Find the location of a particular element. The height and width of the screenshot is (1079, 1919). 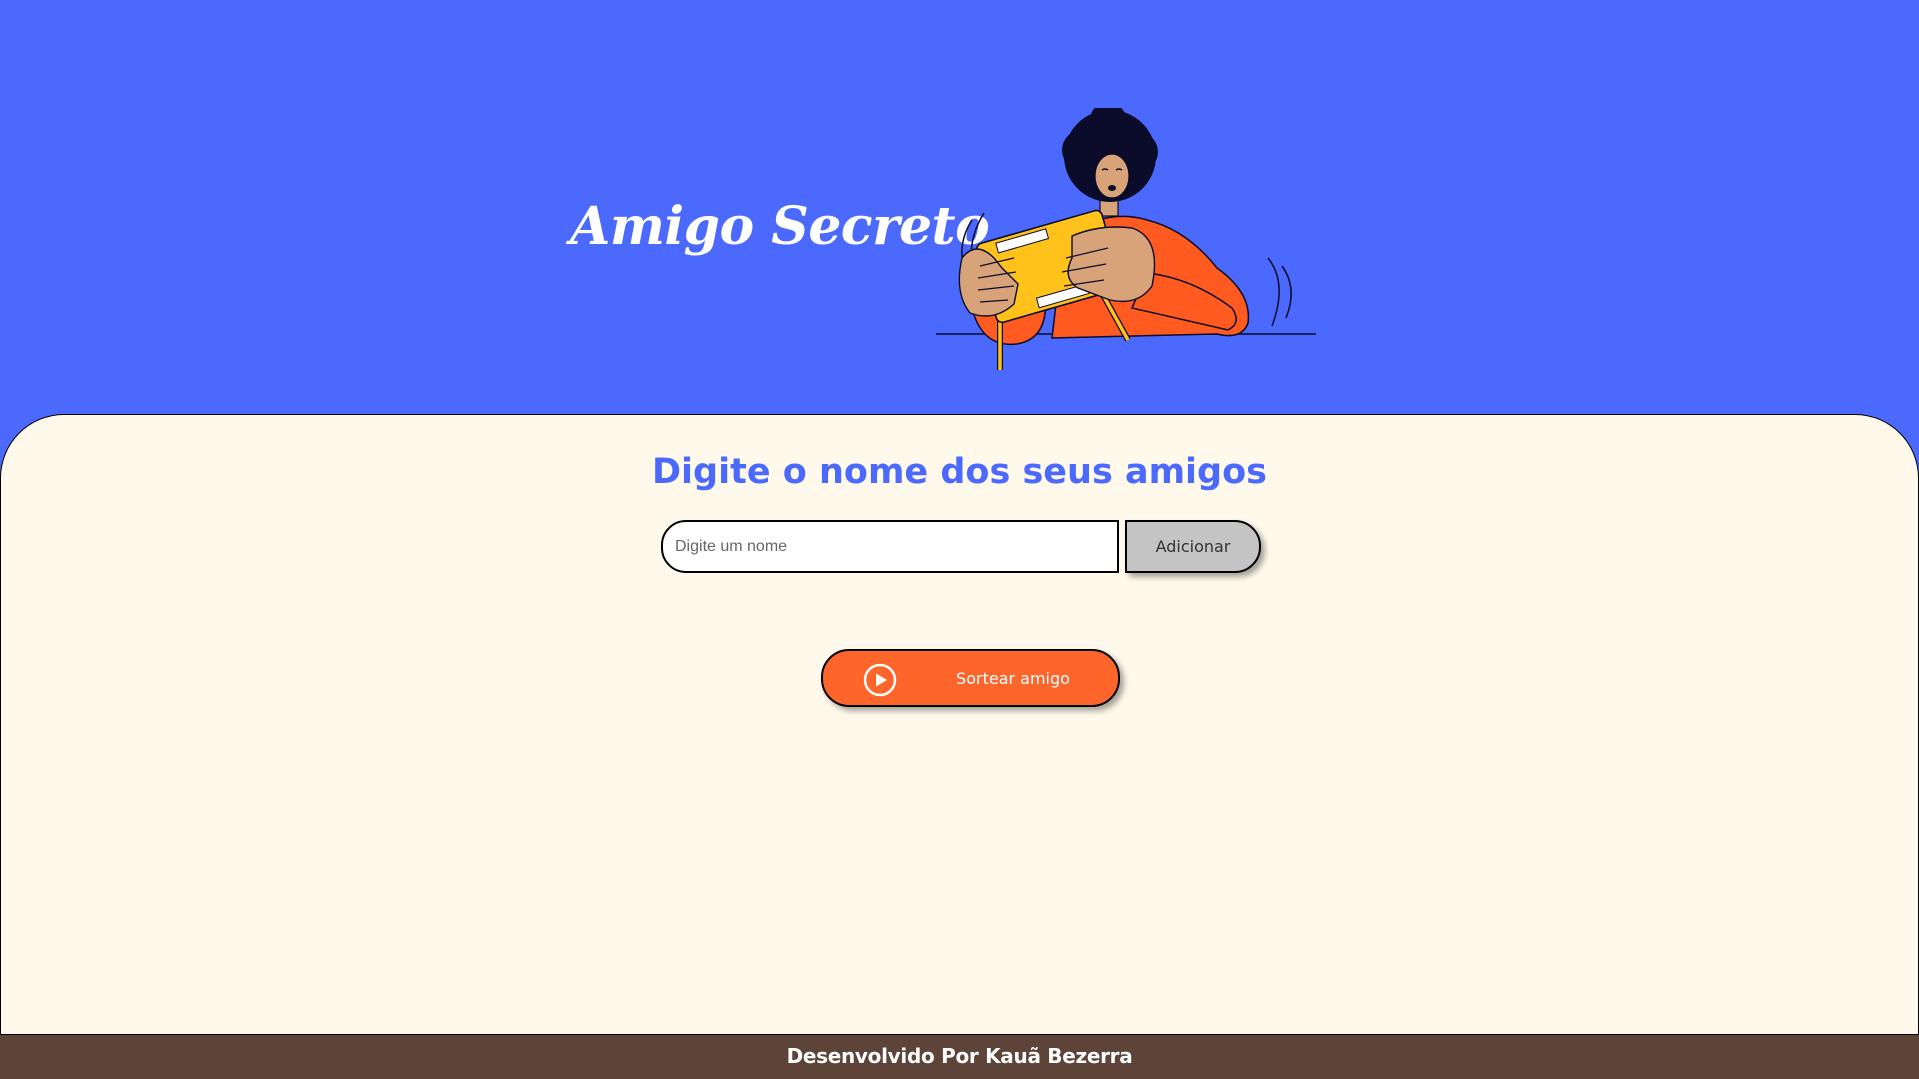

person-playing-handheld-game-illustration is located at coordinates (1126, 239).